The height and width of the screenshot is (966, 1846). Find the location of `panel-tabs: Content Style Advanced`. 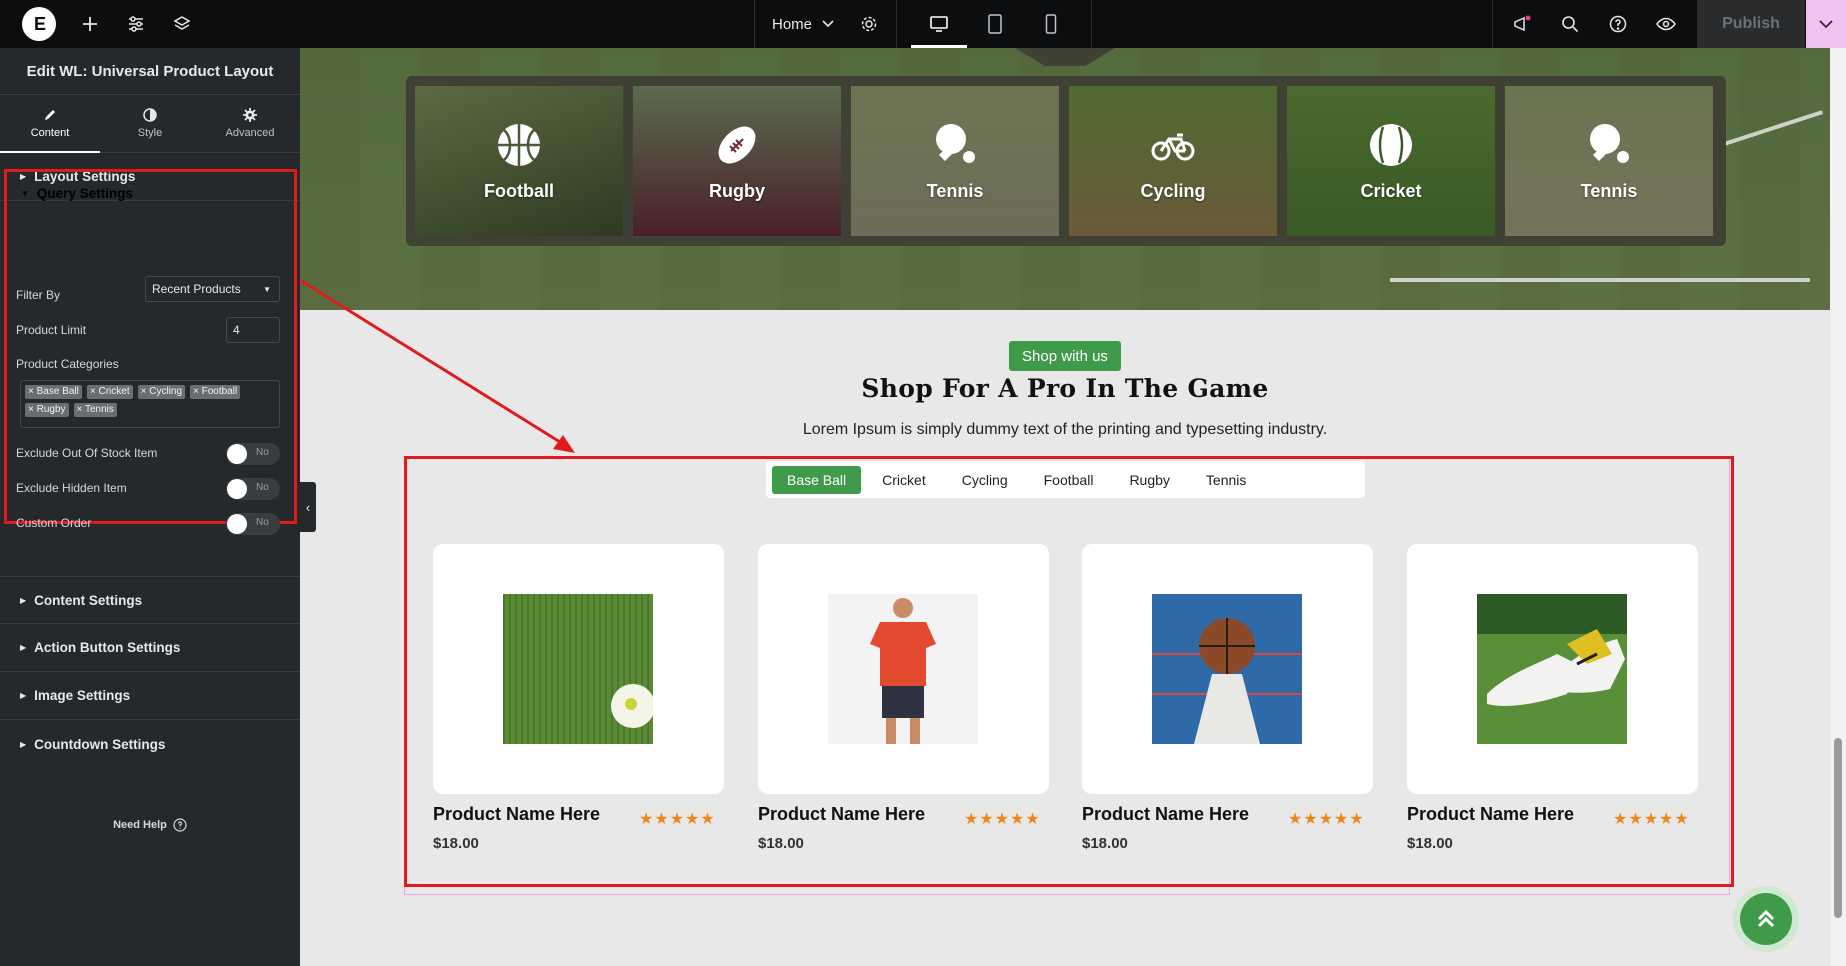

panel-tabs: Content Style Advanced is located at coordinates (150, 124).